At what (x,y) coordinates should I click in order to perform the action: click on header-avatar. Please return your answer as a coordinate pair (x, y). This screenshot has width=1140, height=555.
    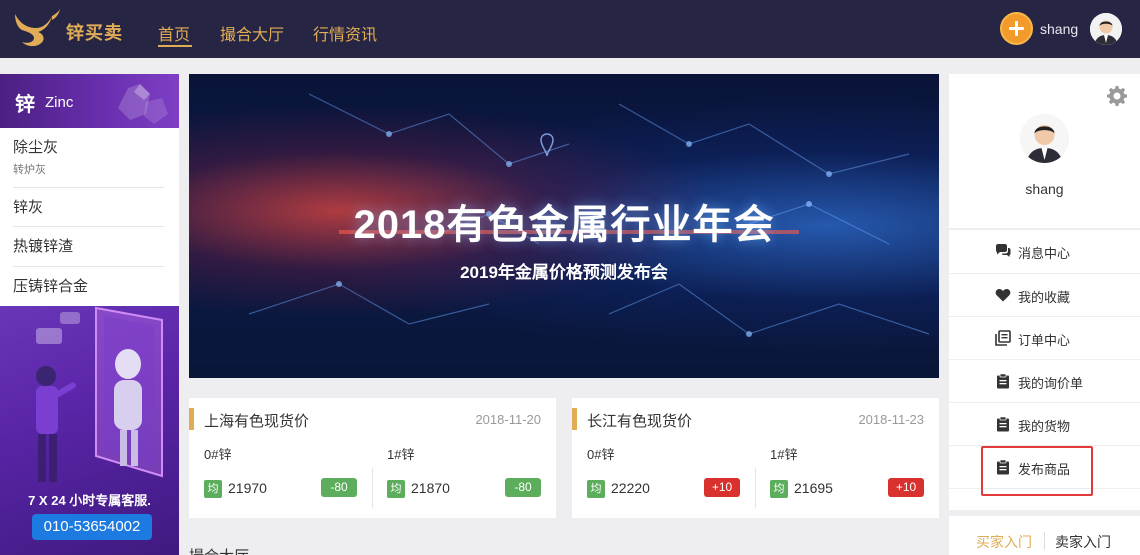
    Looking at the image, I should click on (1106, 29).